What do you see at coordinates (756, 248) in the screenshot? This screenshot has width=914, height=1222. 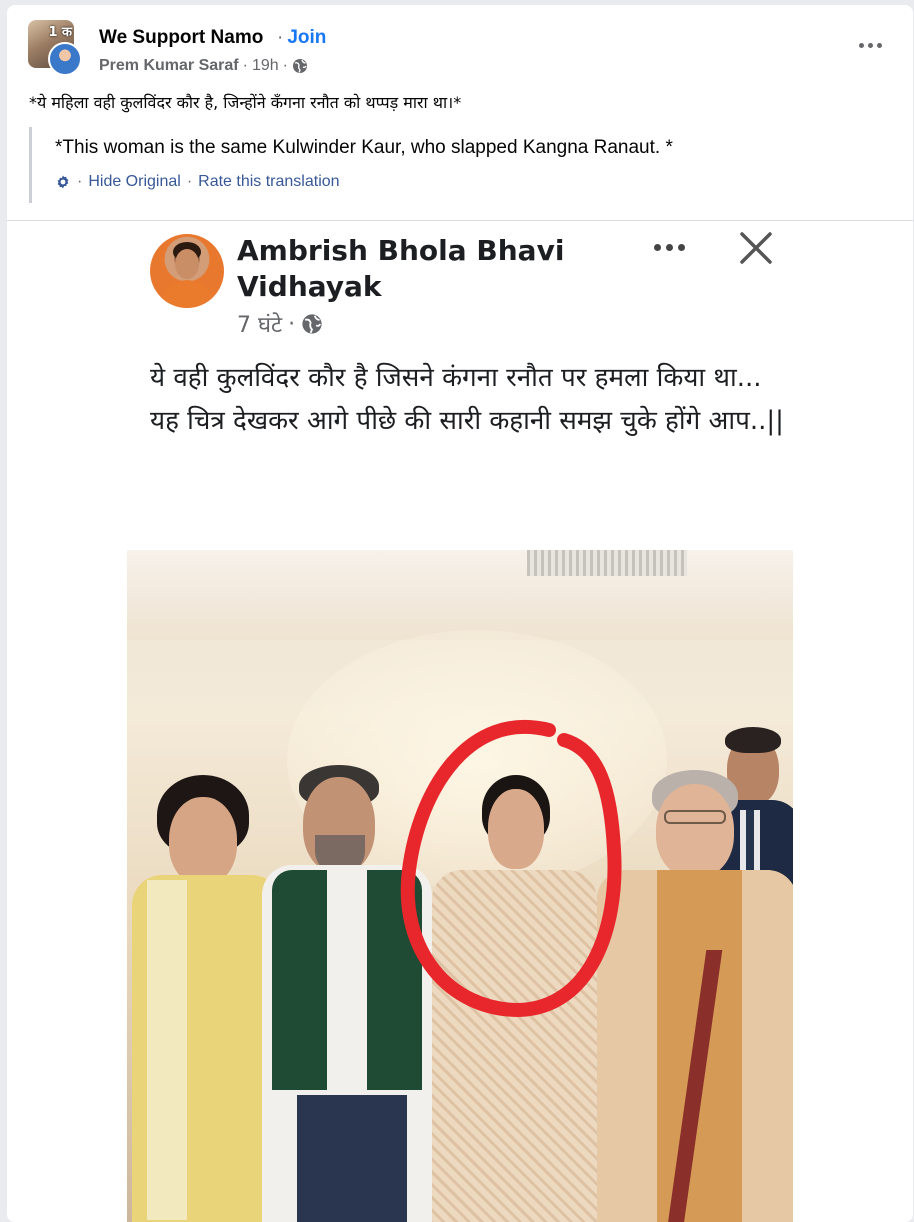 I see `embedded-close-icon` at bounding box center [756, 248].